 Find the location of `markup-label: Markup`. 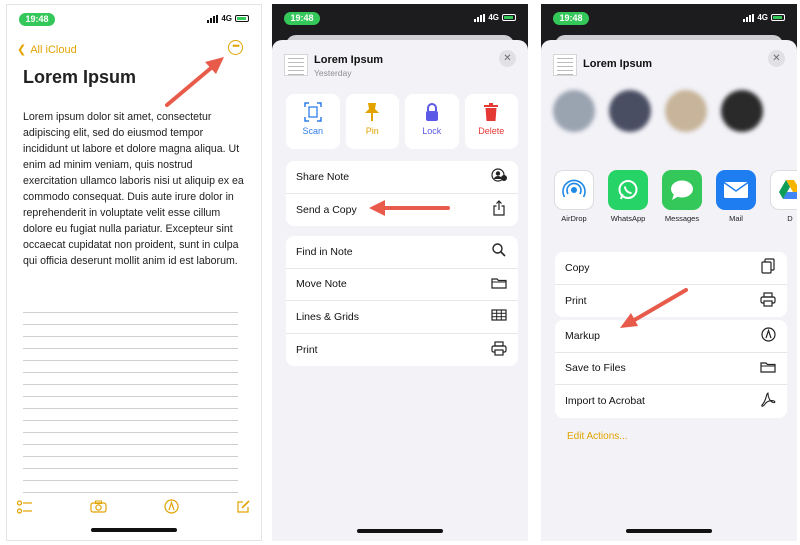

markup-label: Markup is located at coordinates (583, 335).